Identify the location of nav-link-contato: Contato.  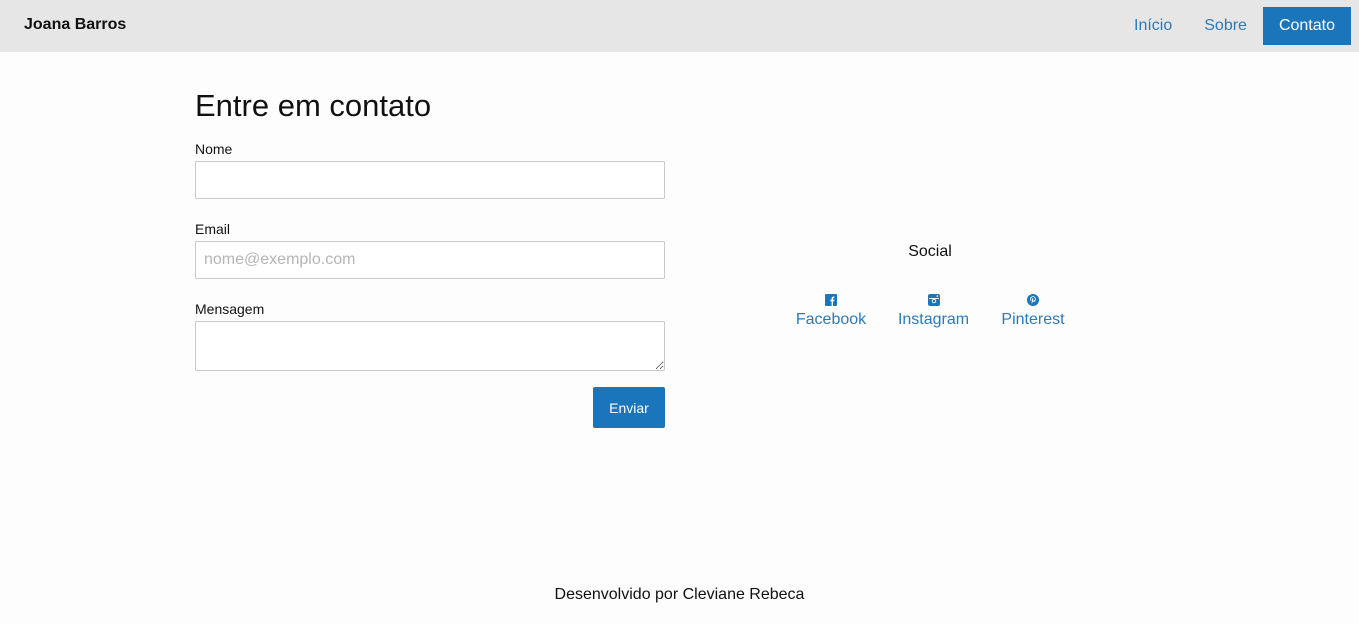
(1306, 26).